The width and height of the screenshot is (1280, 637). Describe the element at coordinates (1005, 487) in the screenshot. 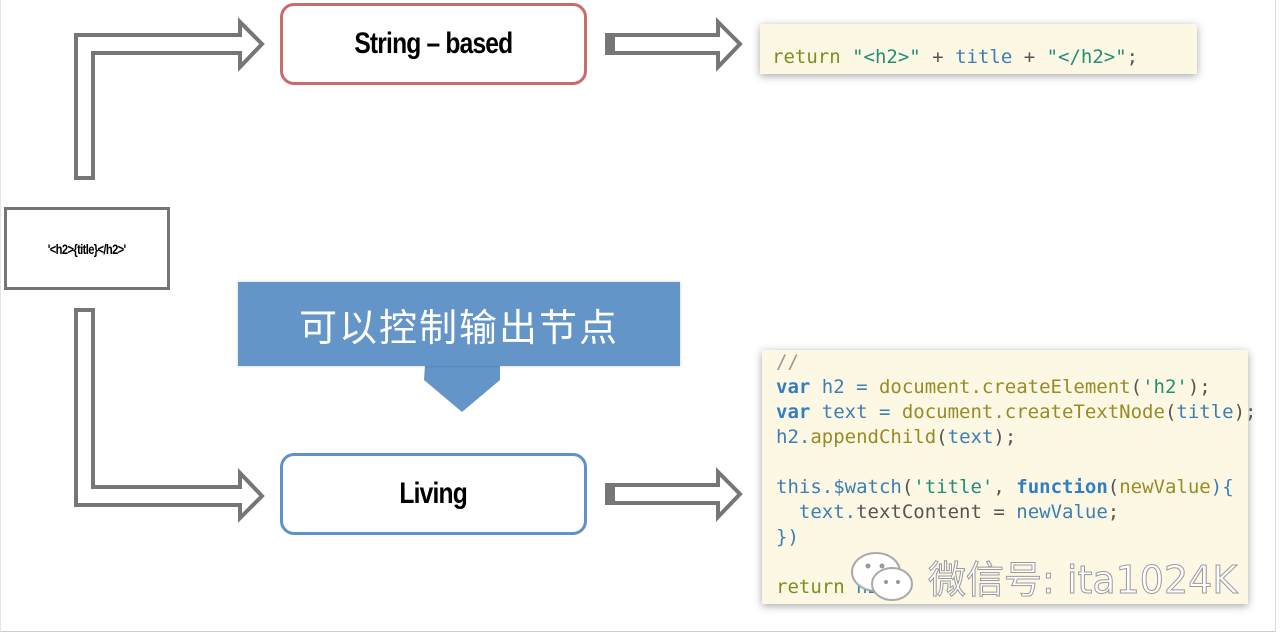

I see `code-token: ,` at that location.